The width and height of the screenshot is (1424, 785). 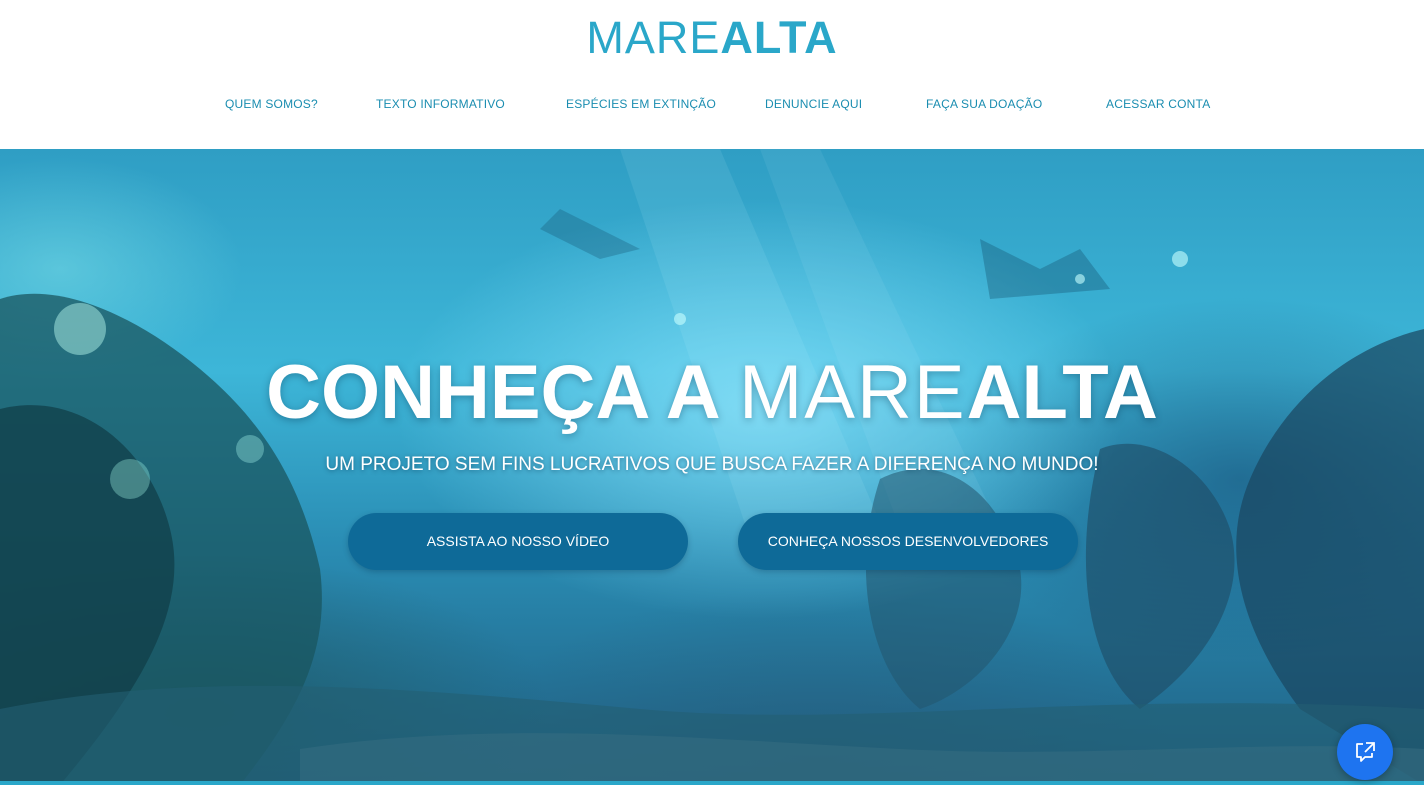 What do you see at coordinates (1158, 104) in the screenshot?
I see `nav-item-acessar-conta: ACESSAR CONTA` at bounding box center [1158, 104].